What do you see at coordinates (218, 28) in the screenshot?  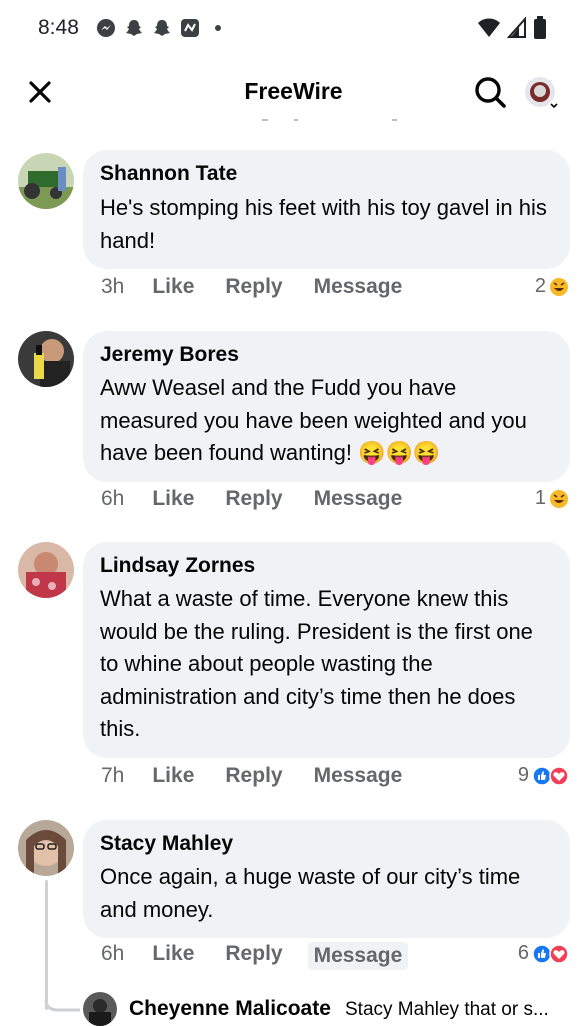 I see `more-notifications-dot-icon` at bounding box center [218, 28].